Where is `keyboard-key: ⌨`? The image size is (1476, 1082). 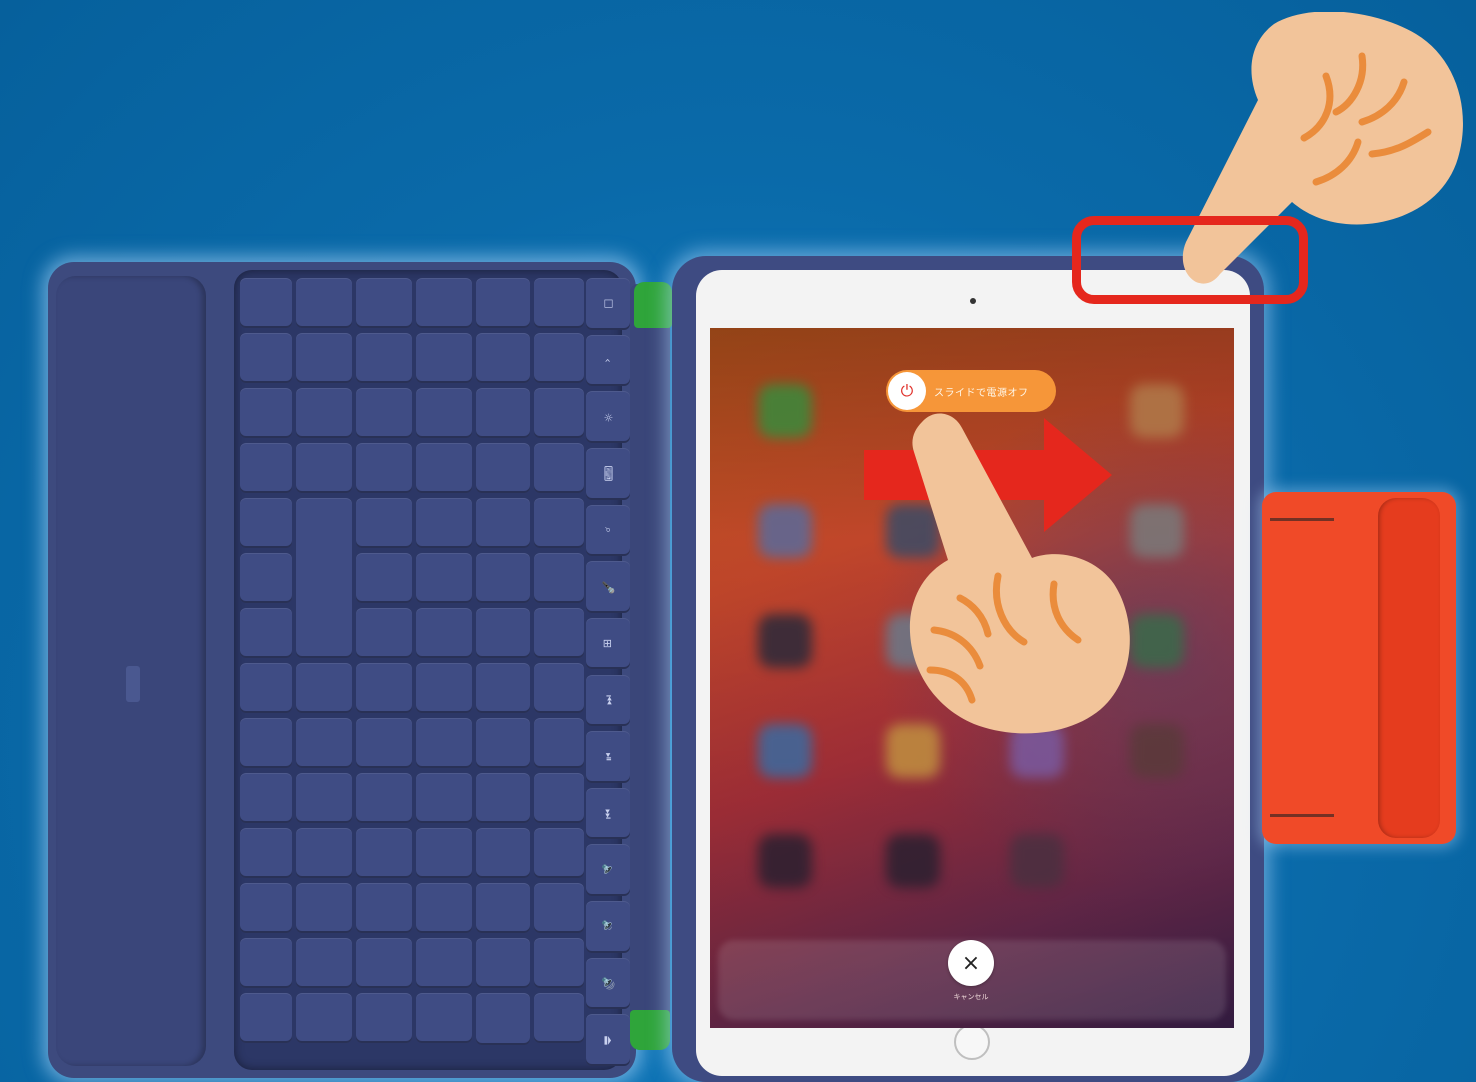 keyboard-key: ⌨ is located at coordinates (608, 473).